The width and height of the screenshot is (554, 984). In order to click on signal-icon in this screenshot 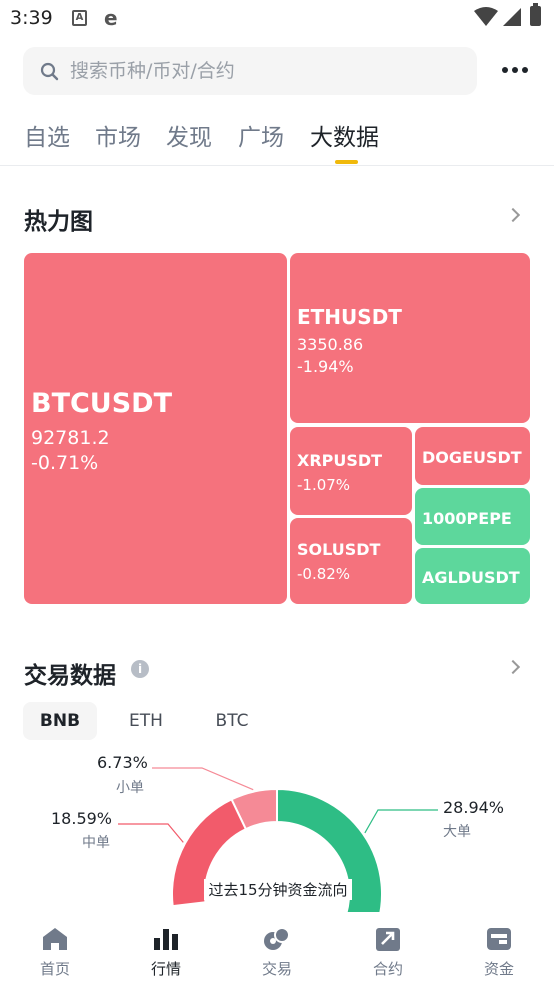, I will do `click(512, 17)`.